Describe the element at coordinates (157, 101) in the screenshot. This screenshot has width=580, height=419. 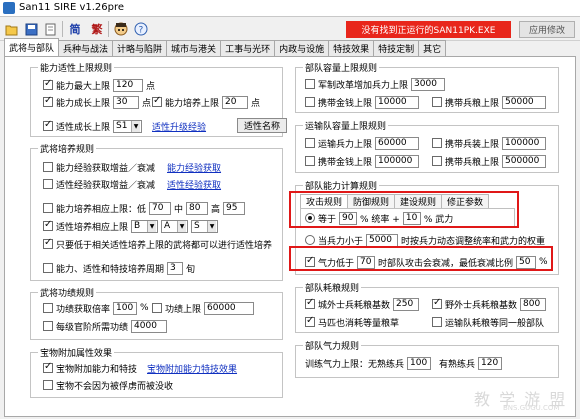
I see `train-limit-checkbox` at that location.